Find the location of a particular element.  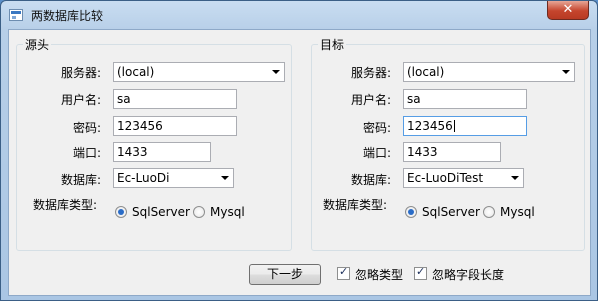

target-port-input: 1433 is located at coordinates (452, 152).